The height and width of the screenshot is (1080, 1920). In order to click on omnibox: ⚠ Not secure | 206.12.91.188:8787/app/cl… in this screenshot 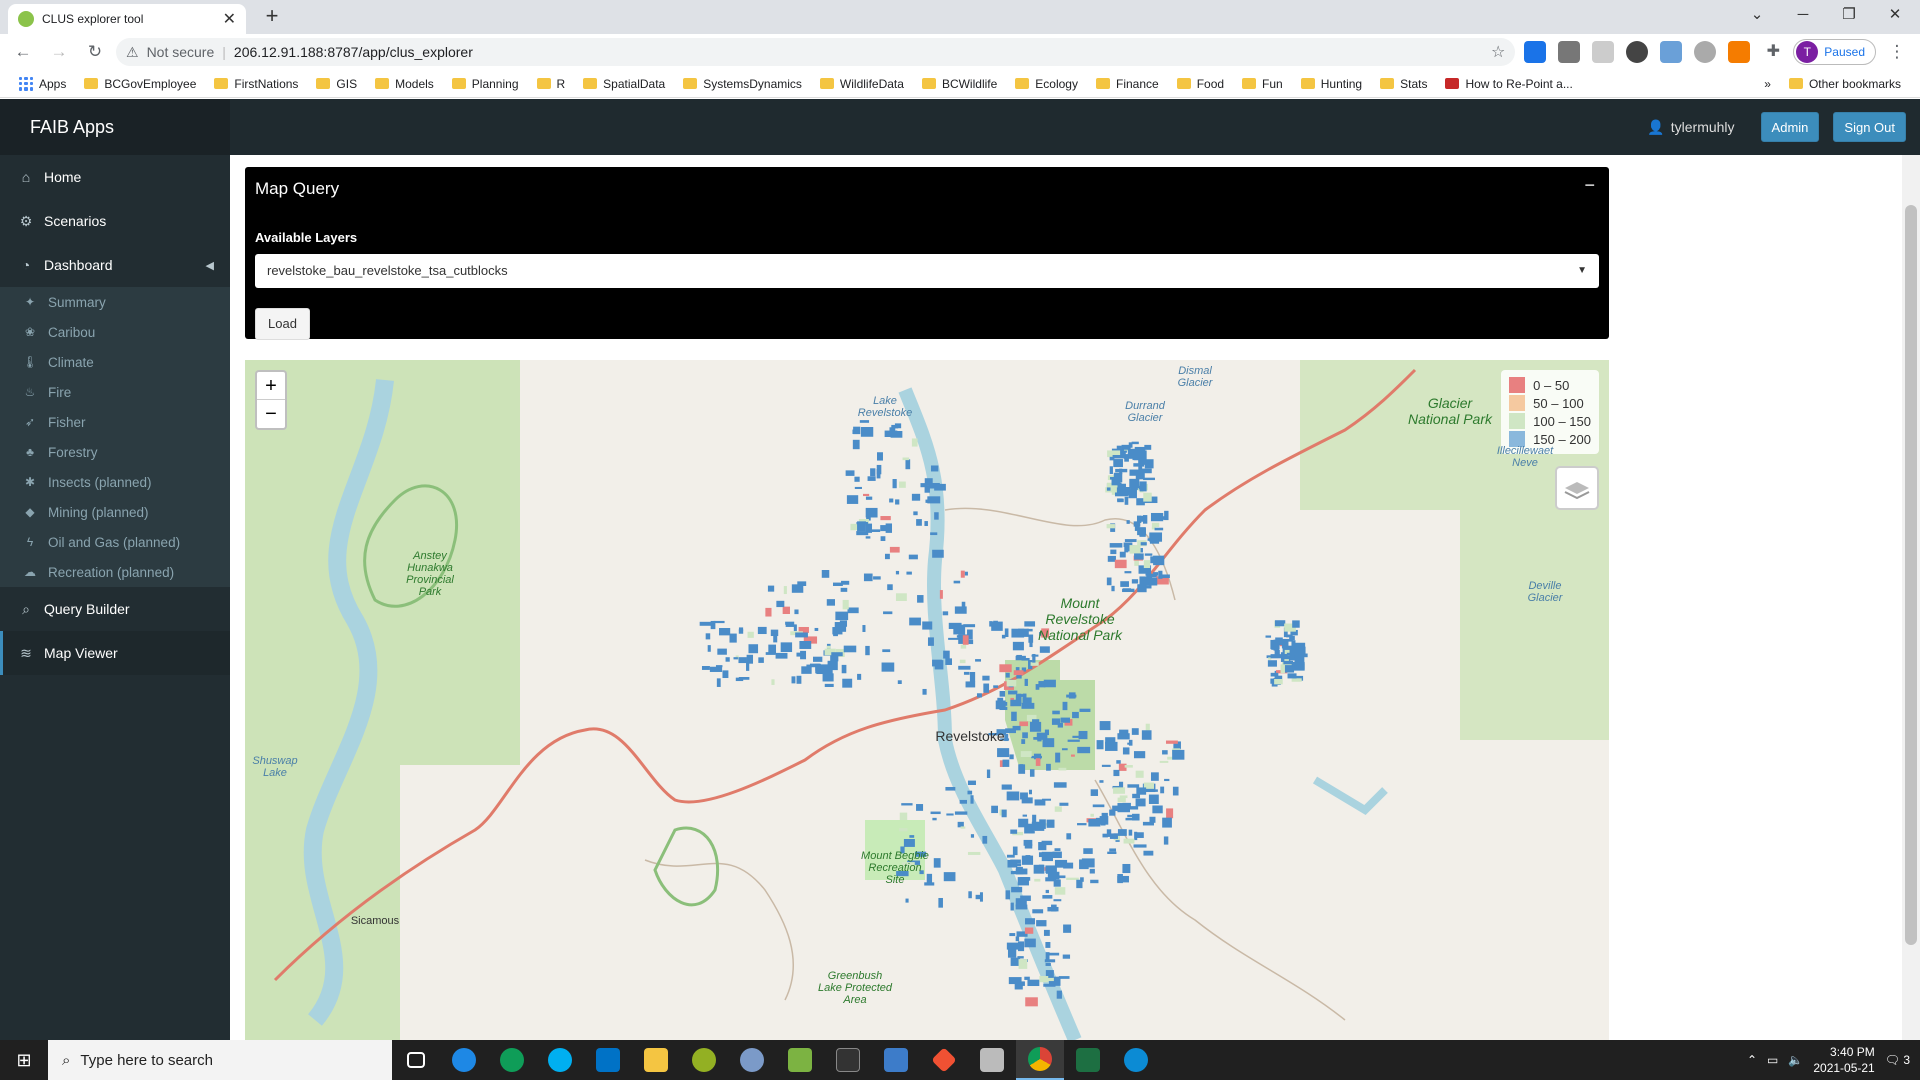, I will do `click(816, 52)`.